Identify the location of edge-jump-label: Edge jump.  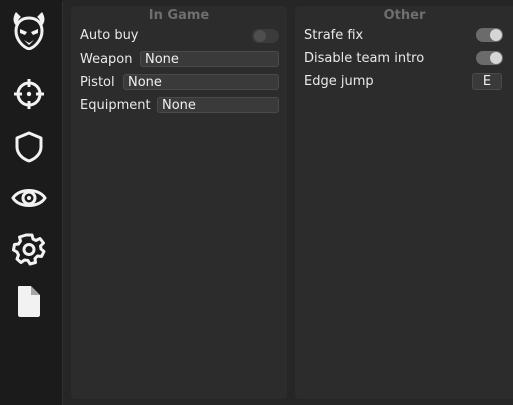
(339, 81).